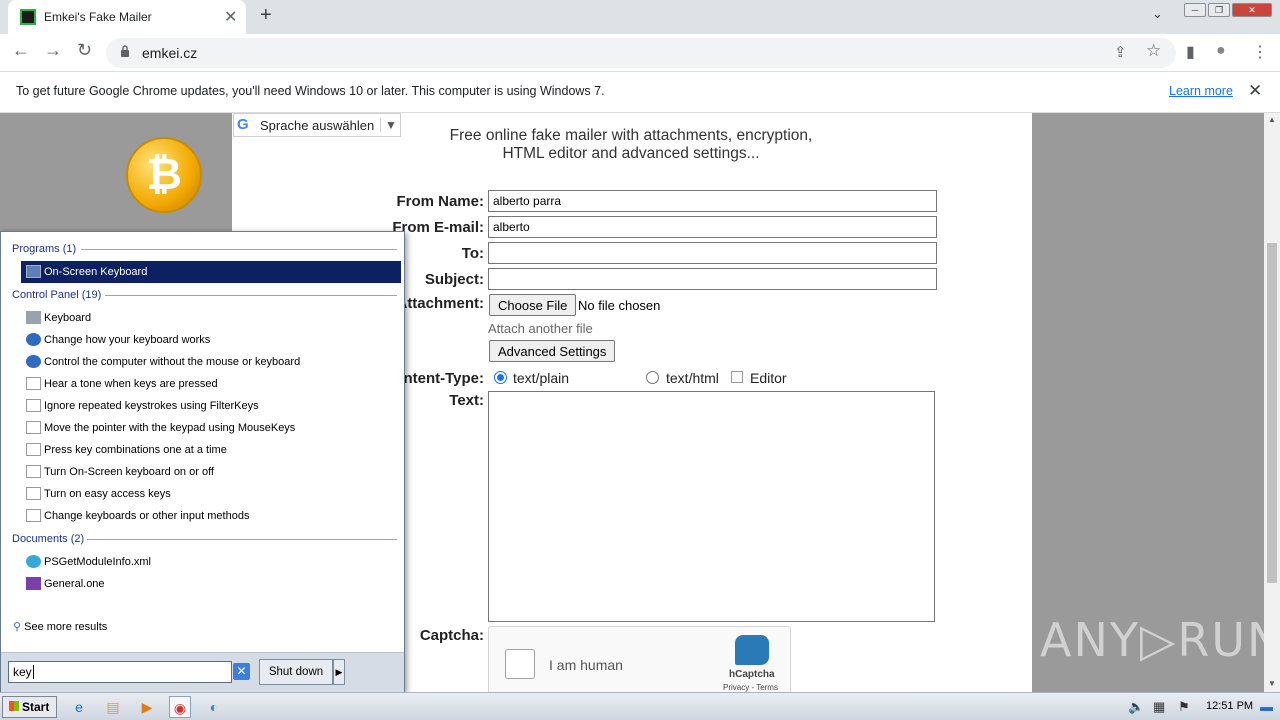  I want to click on bitcoin-icon: ₿, so click(164, 175).